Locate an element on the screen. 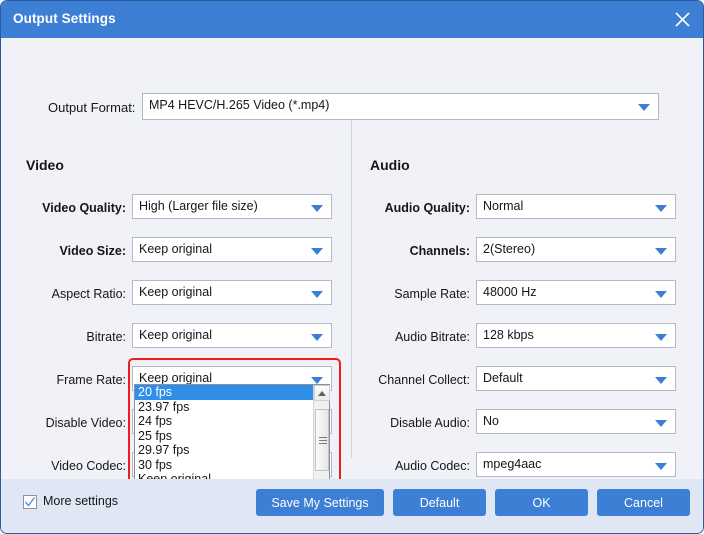  select-video-quality: High (Larger file size) is located at coordinates (232, 206).